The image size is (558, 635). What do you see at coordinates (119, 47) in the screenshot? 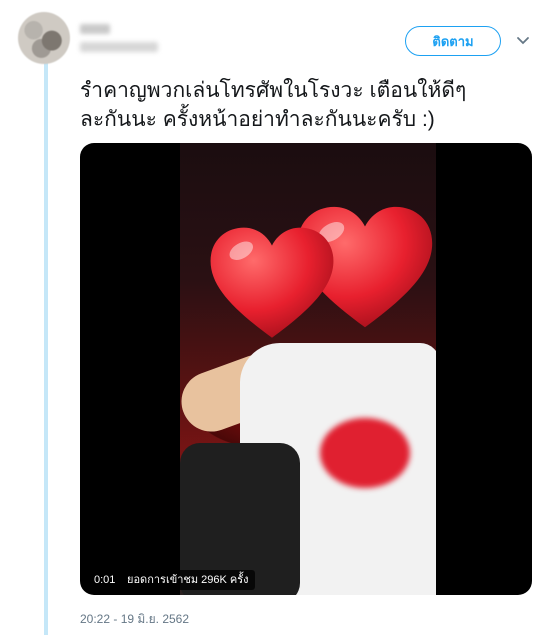
I see `blurred-username` at bounding box center [119, 47].